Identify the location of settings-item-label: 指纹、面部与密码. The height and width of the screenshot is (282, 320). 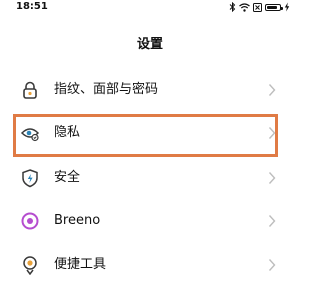
(106, 89).